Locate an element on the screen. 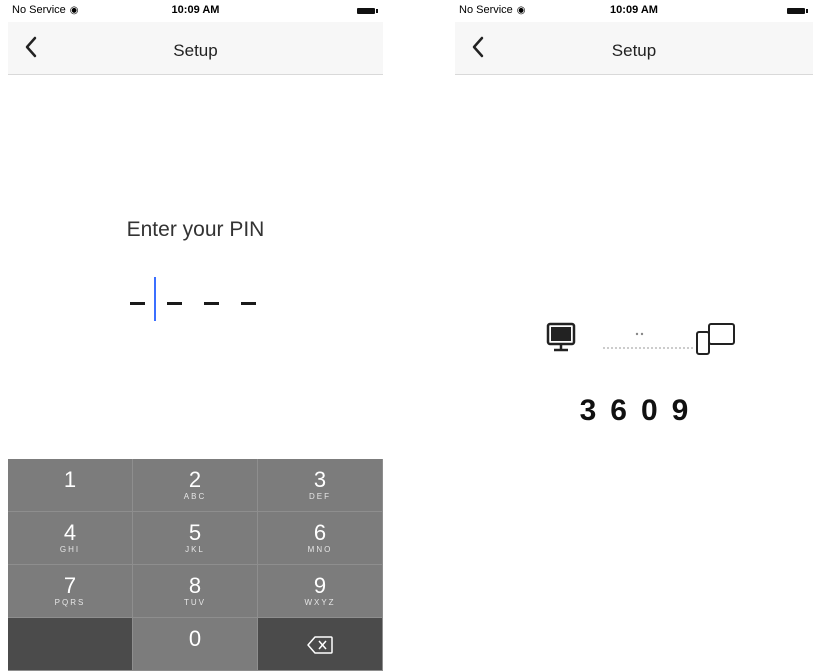 This screenshot has height=671, width=825. key-digit: 9 is located at coordinates (320, 585).